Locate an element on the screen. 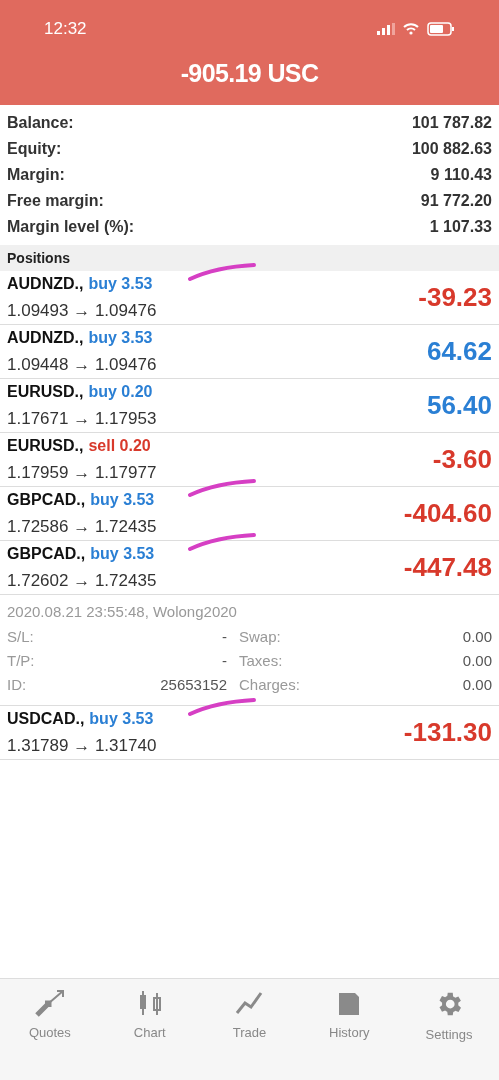  price-range: 1.09493 → 1.09476 is located at coordinates (82, 310).